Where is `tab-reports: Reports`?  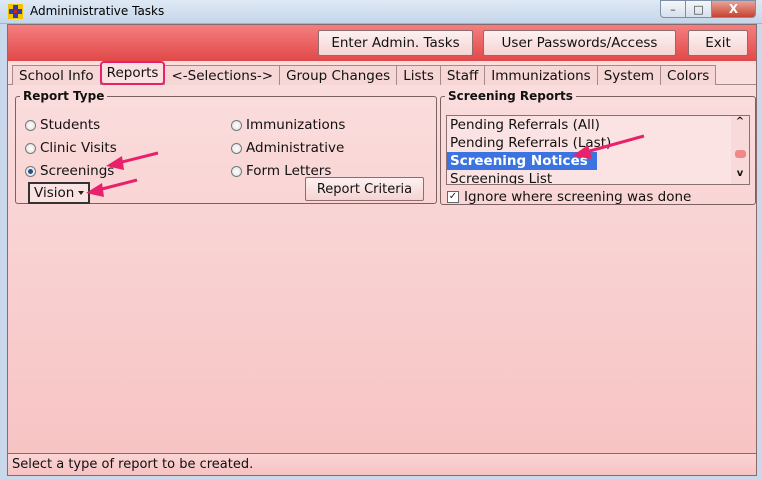 tab-reports: Reports is located at coordinates (132, 73).